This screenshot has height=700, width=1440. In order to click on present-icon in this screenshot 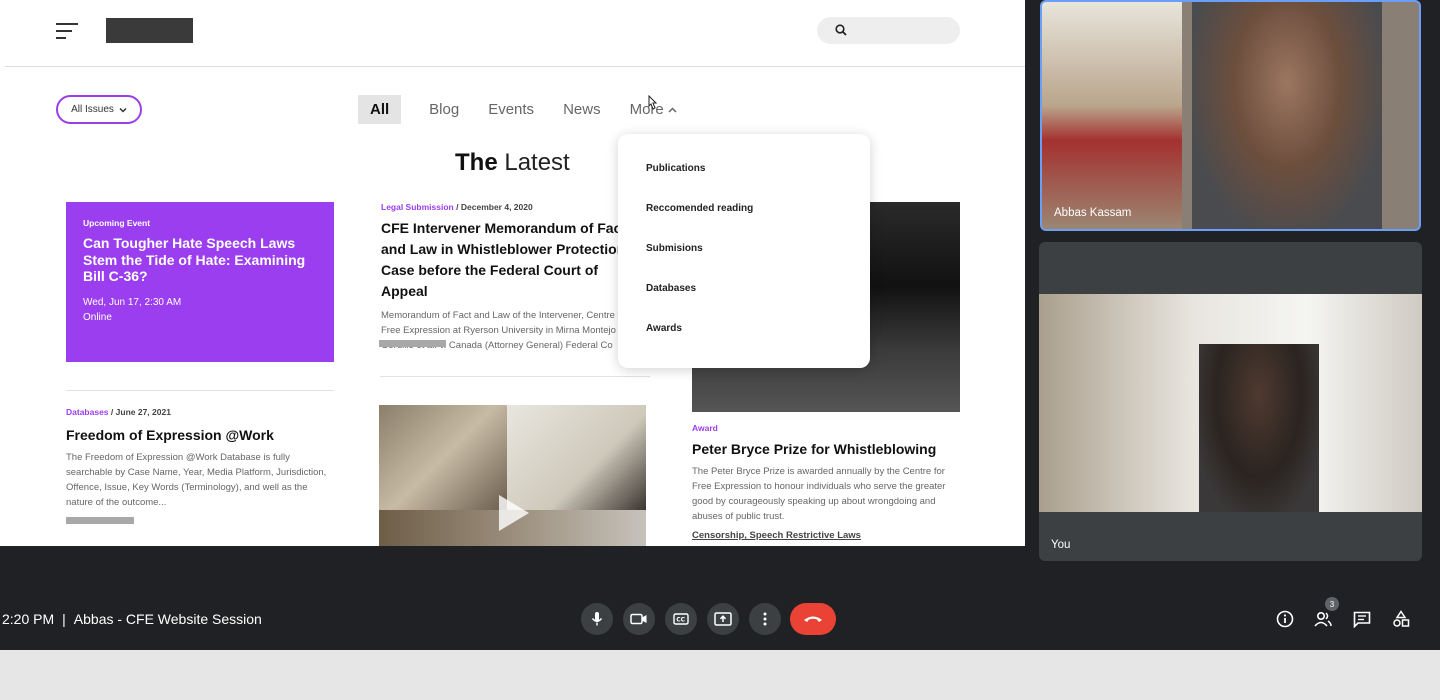, I will do `click(723, 619)`.